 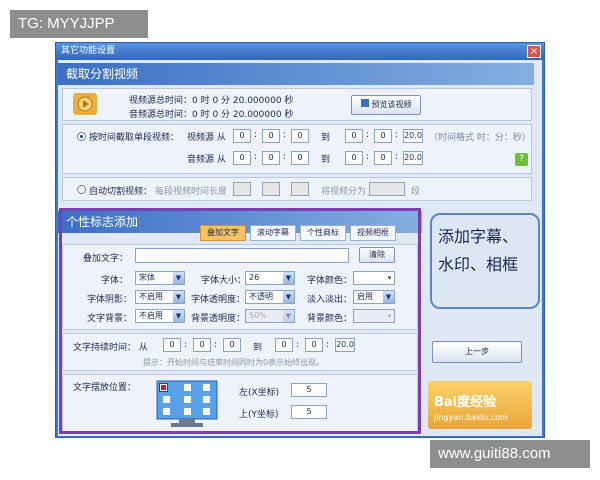 I want to click on auto-length-second, so click(x=300, y=189).